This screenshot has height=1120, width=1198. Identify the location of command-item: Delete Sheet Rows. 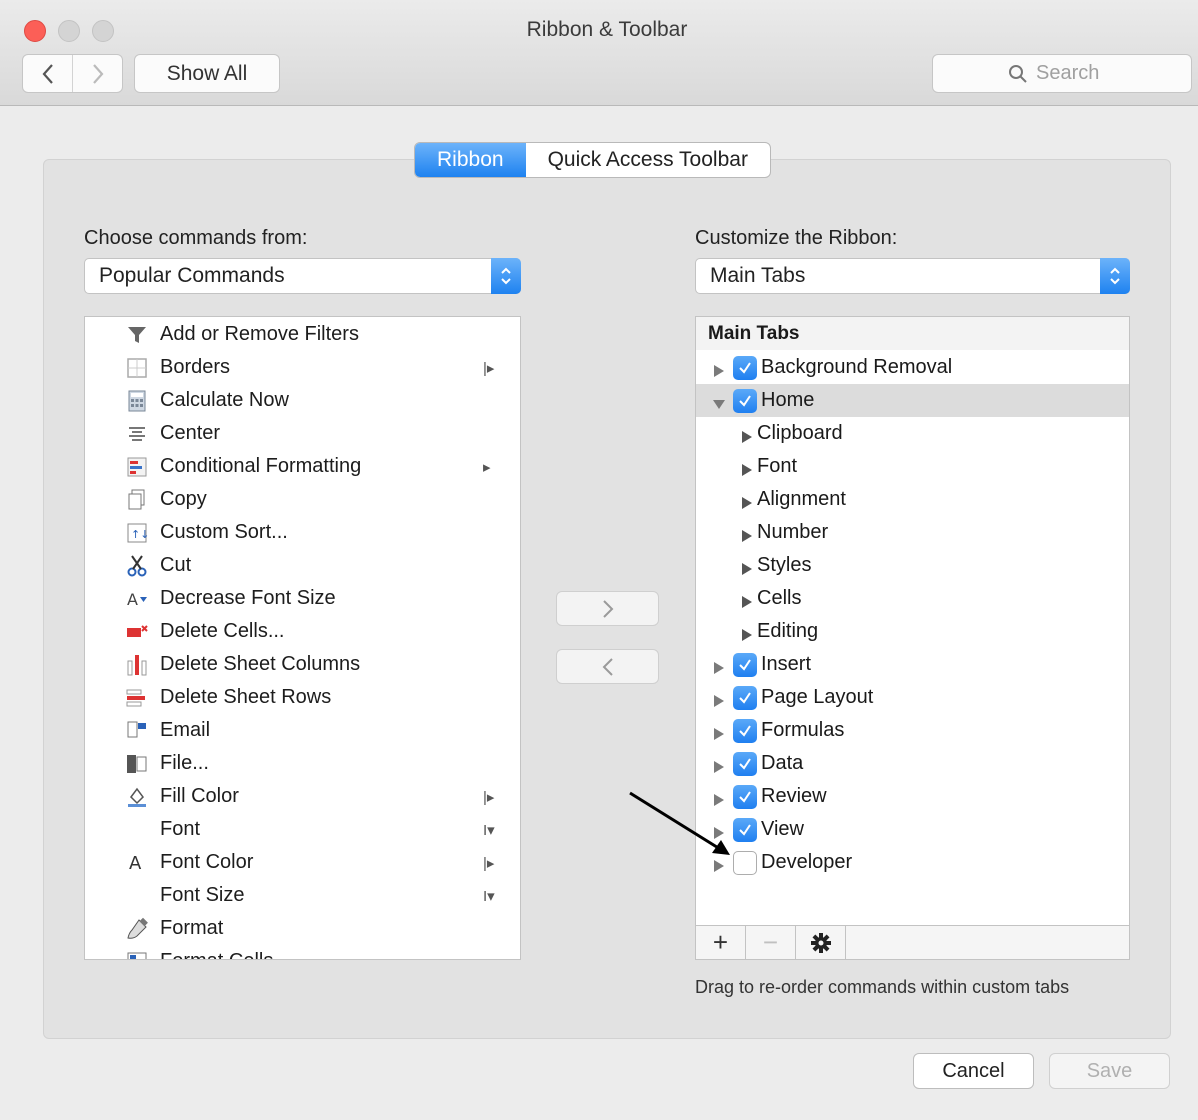
(302, 697).